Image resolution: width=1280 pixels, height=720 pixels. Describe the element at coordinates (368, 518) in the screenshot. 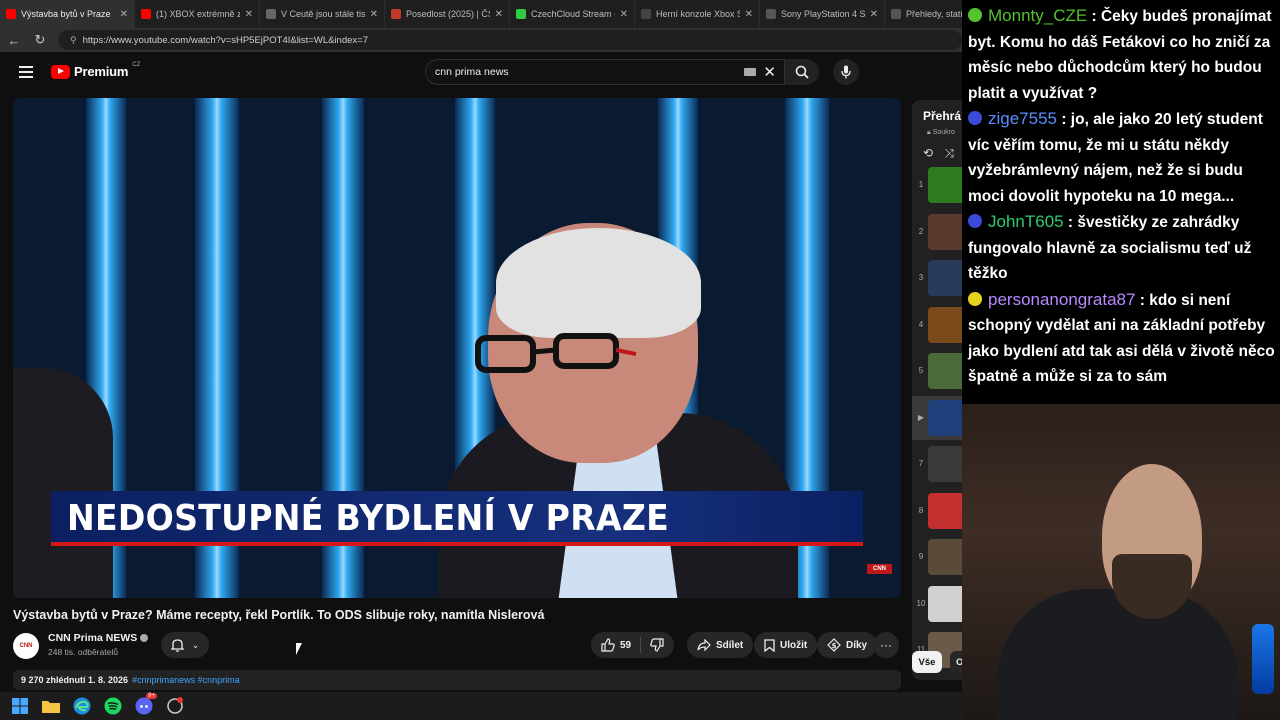

I see `lower-third-text: NEDOSTUPNÉ BYDLENÍ V PRAZE` at that location.